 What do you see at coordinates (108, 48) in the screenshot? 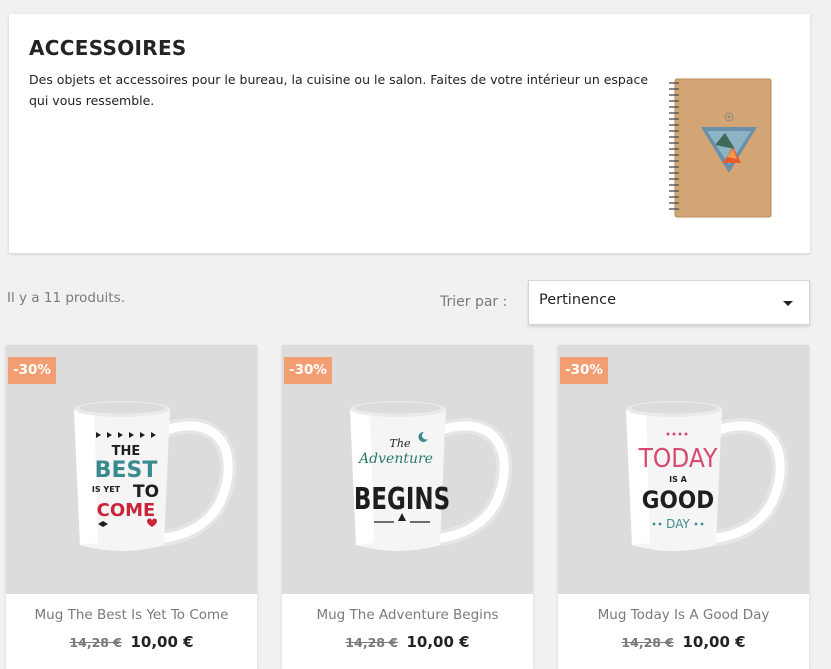
I see `category-title: ACCESSOIRES` at bounding box center [108, 48].